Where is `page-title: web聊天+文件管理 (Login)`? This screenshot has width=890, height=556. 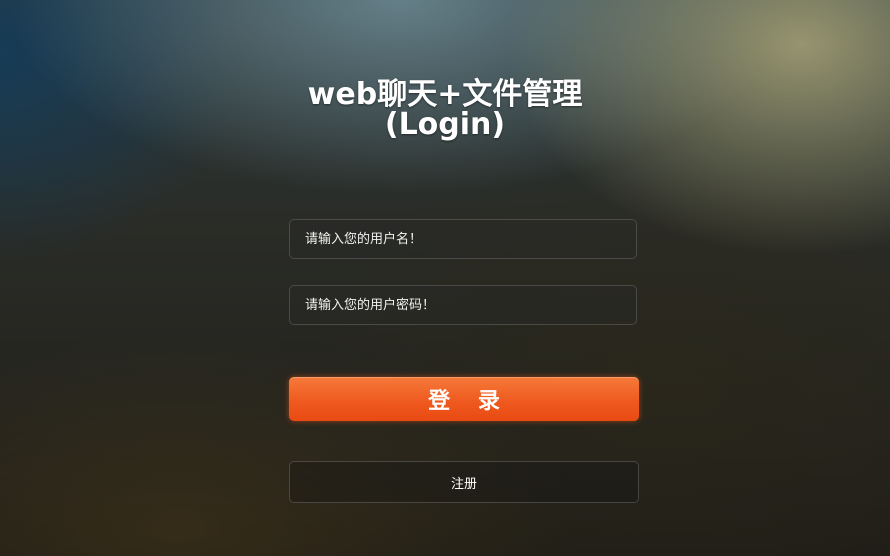
page-title: web聊天+文件管理 (Login) is located at coordinates (445, 110).